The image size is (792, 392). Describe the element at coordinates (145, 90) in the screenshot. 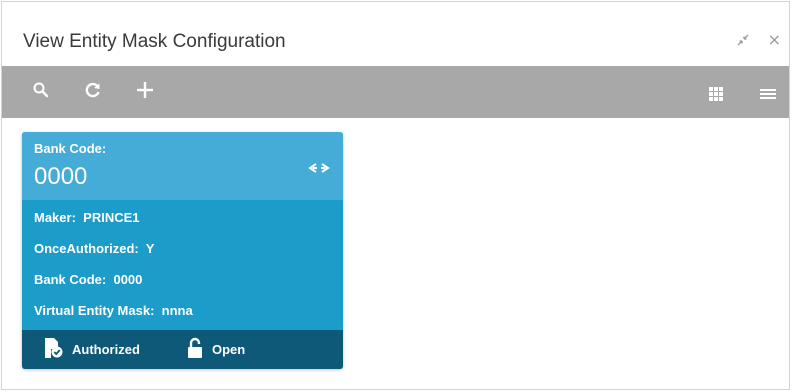

I see `add-icon` at that location.